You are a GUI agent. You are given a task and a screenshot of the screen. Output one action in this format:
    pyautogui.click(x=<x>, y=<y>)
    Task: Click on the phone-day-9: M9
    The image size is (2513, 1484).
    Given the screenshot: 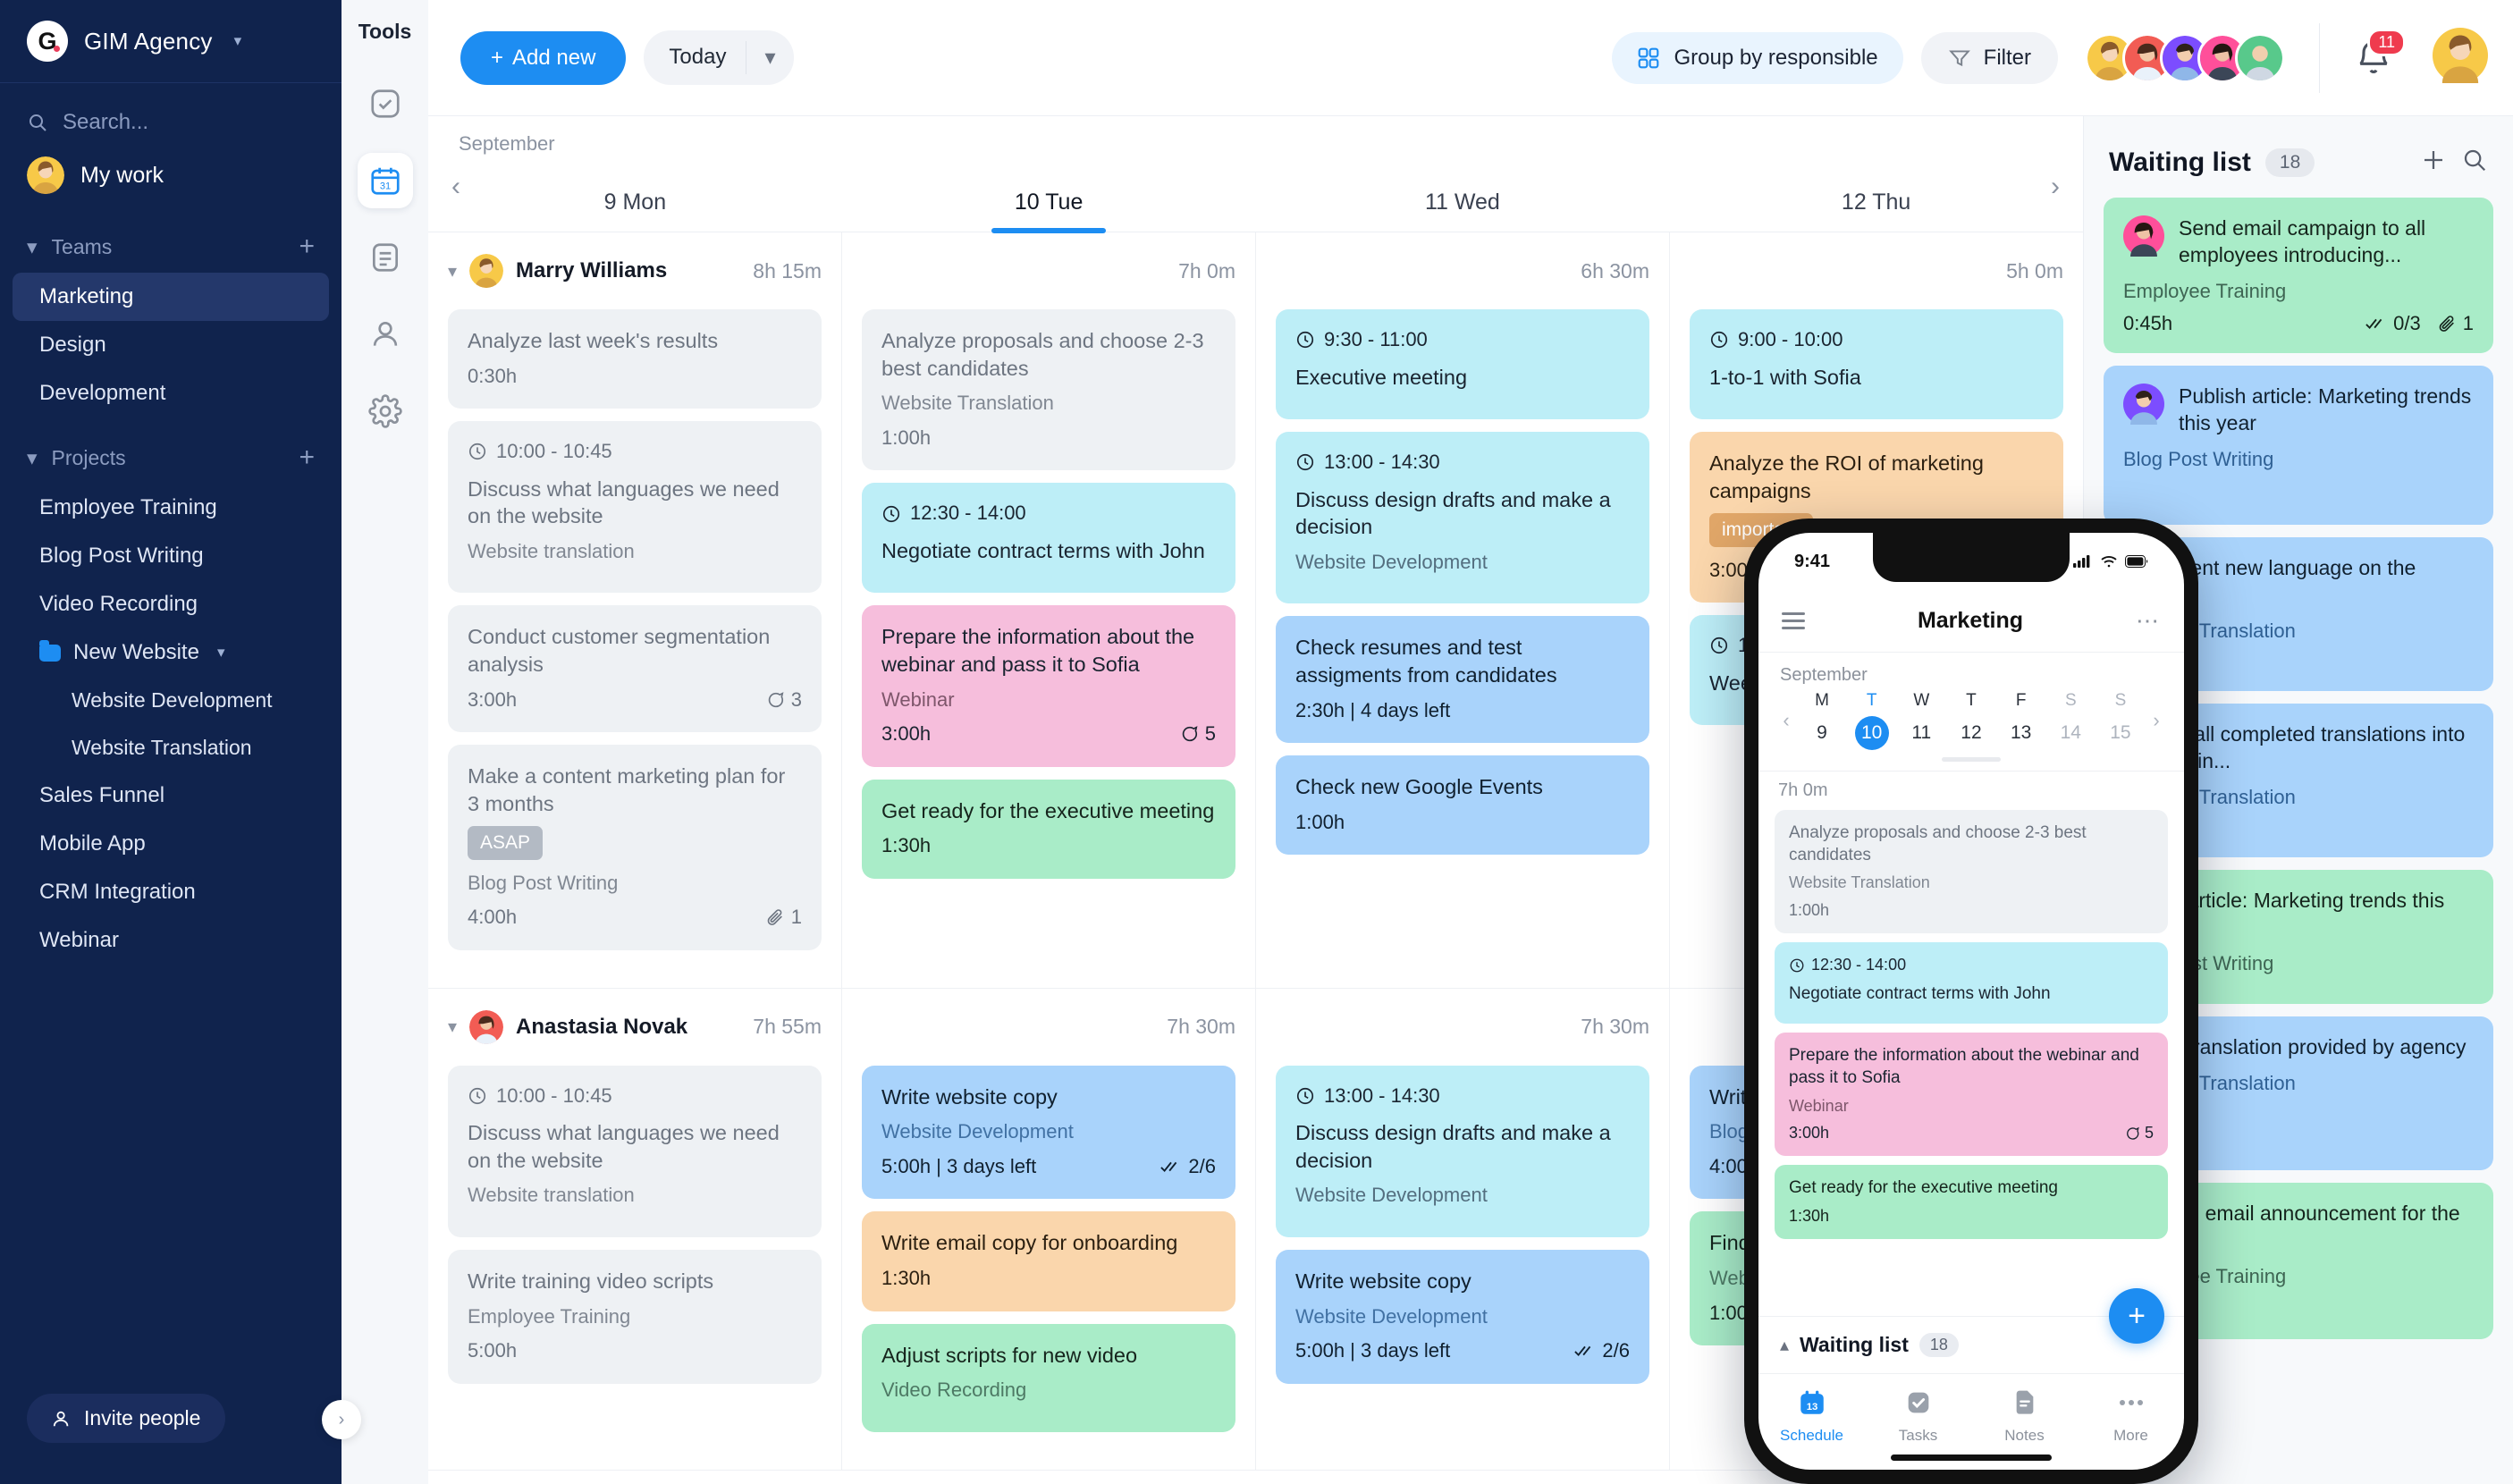 What is the action you would take?
    pyautogui.click(x=1822, y=720)
    